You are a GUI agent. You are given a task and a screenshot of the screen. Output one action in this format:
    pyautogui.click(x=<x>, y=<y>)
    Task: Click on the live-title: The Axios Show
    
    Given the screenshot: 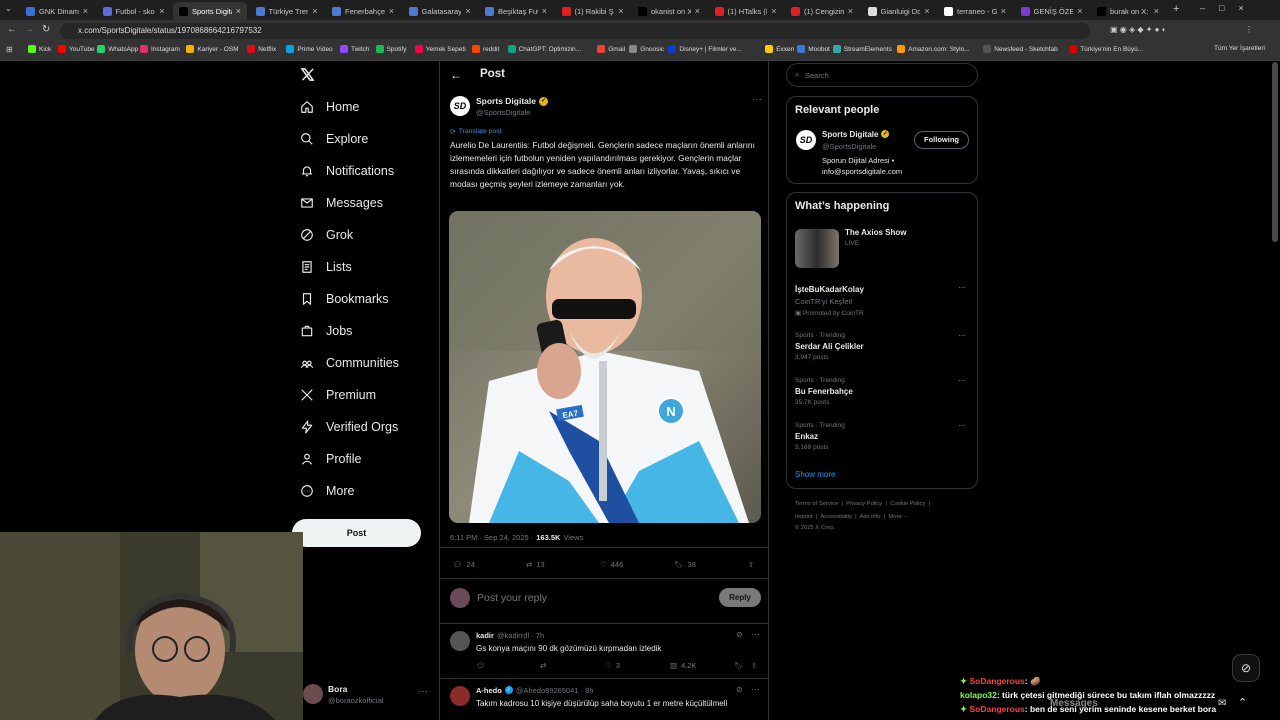 What is the action you would take?
    pyautogui.click(x=876, y=232)
    